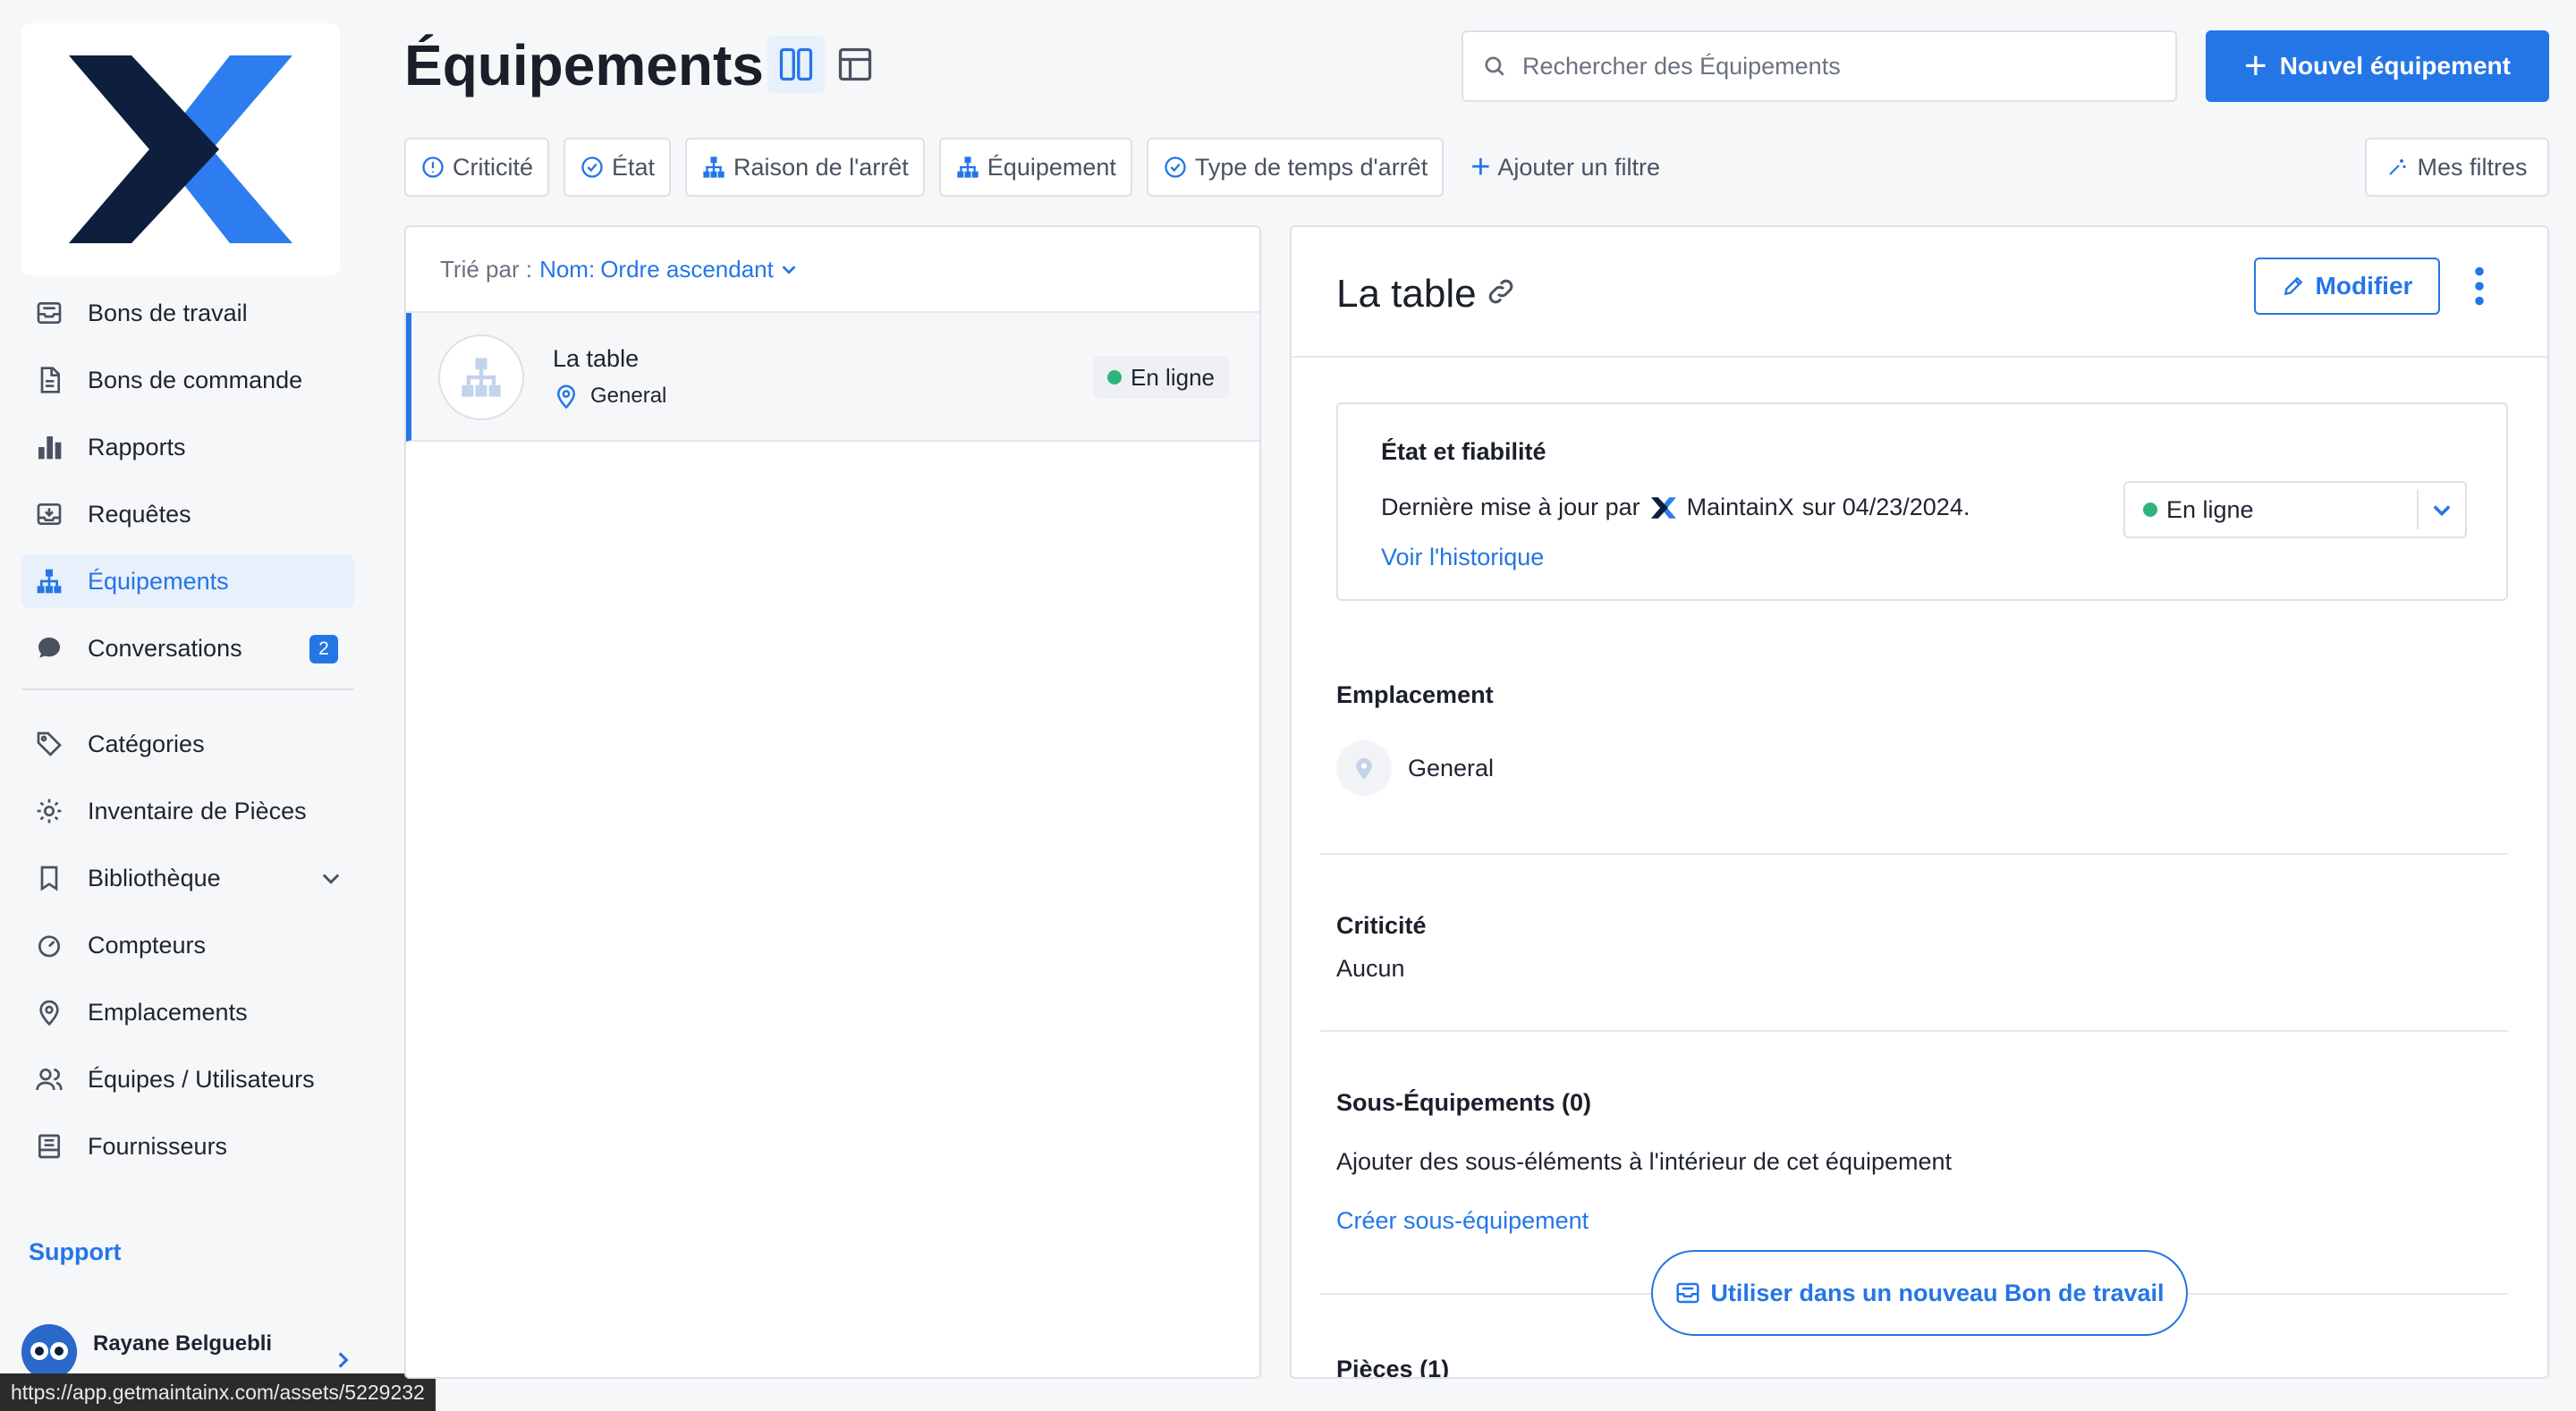 This screenshot has height=1411, width=2576. Describe the element at coordinates (2395, 66) in the screenshot. I see `new-asset-label: Nouvel équipement` at that location.